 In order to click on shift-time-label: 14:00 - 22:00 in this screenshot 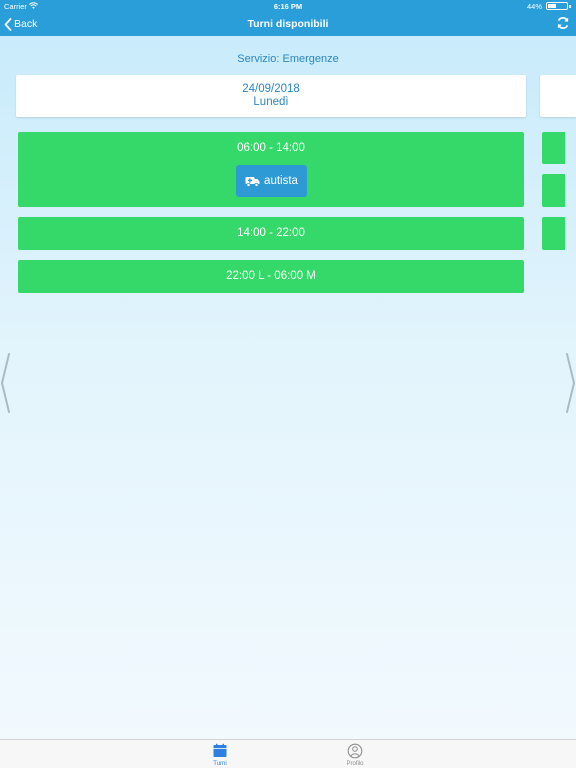, I will do `click(271, 233)`.